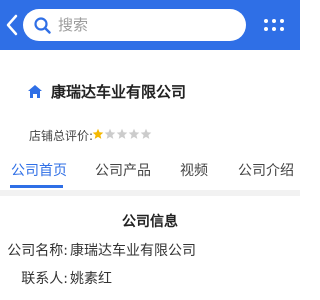  What do you see at coordinates (42, 25) in the screenshot?
I see `search-icon` at bounding box center [42, 25].